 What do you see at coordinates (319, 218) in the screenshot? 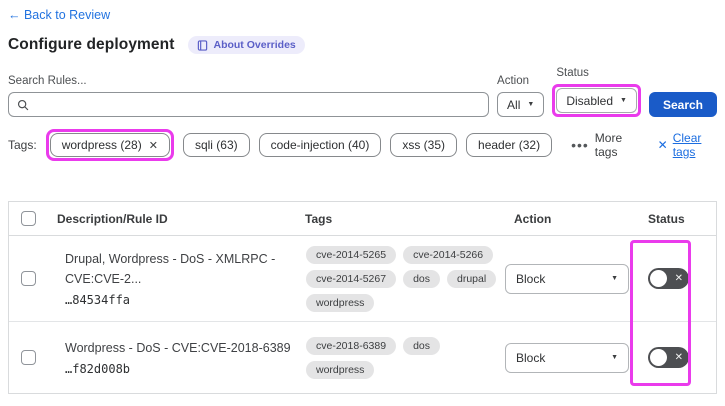
I see `column-header-tags: Tags` at bounding box center [319, 218].